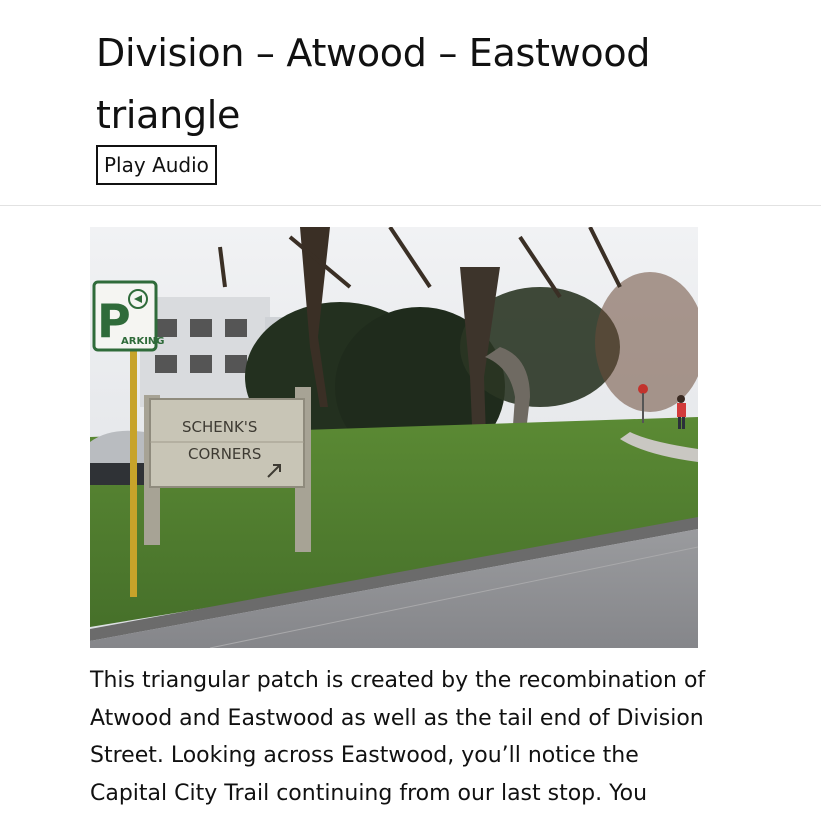 The height and width of the screenshot is (817, 821). I want to click on sign-line2: CORNERS, so click(224, 454).